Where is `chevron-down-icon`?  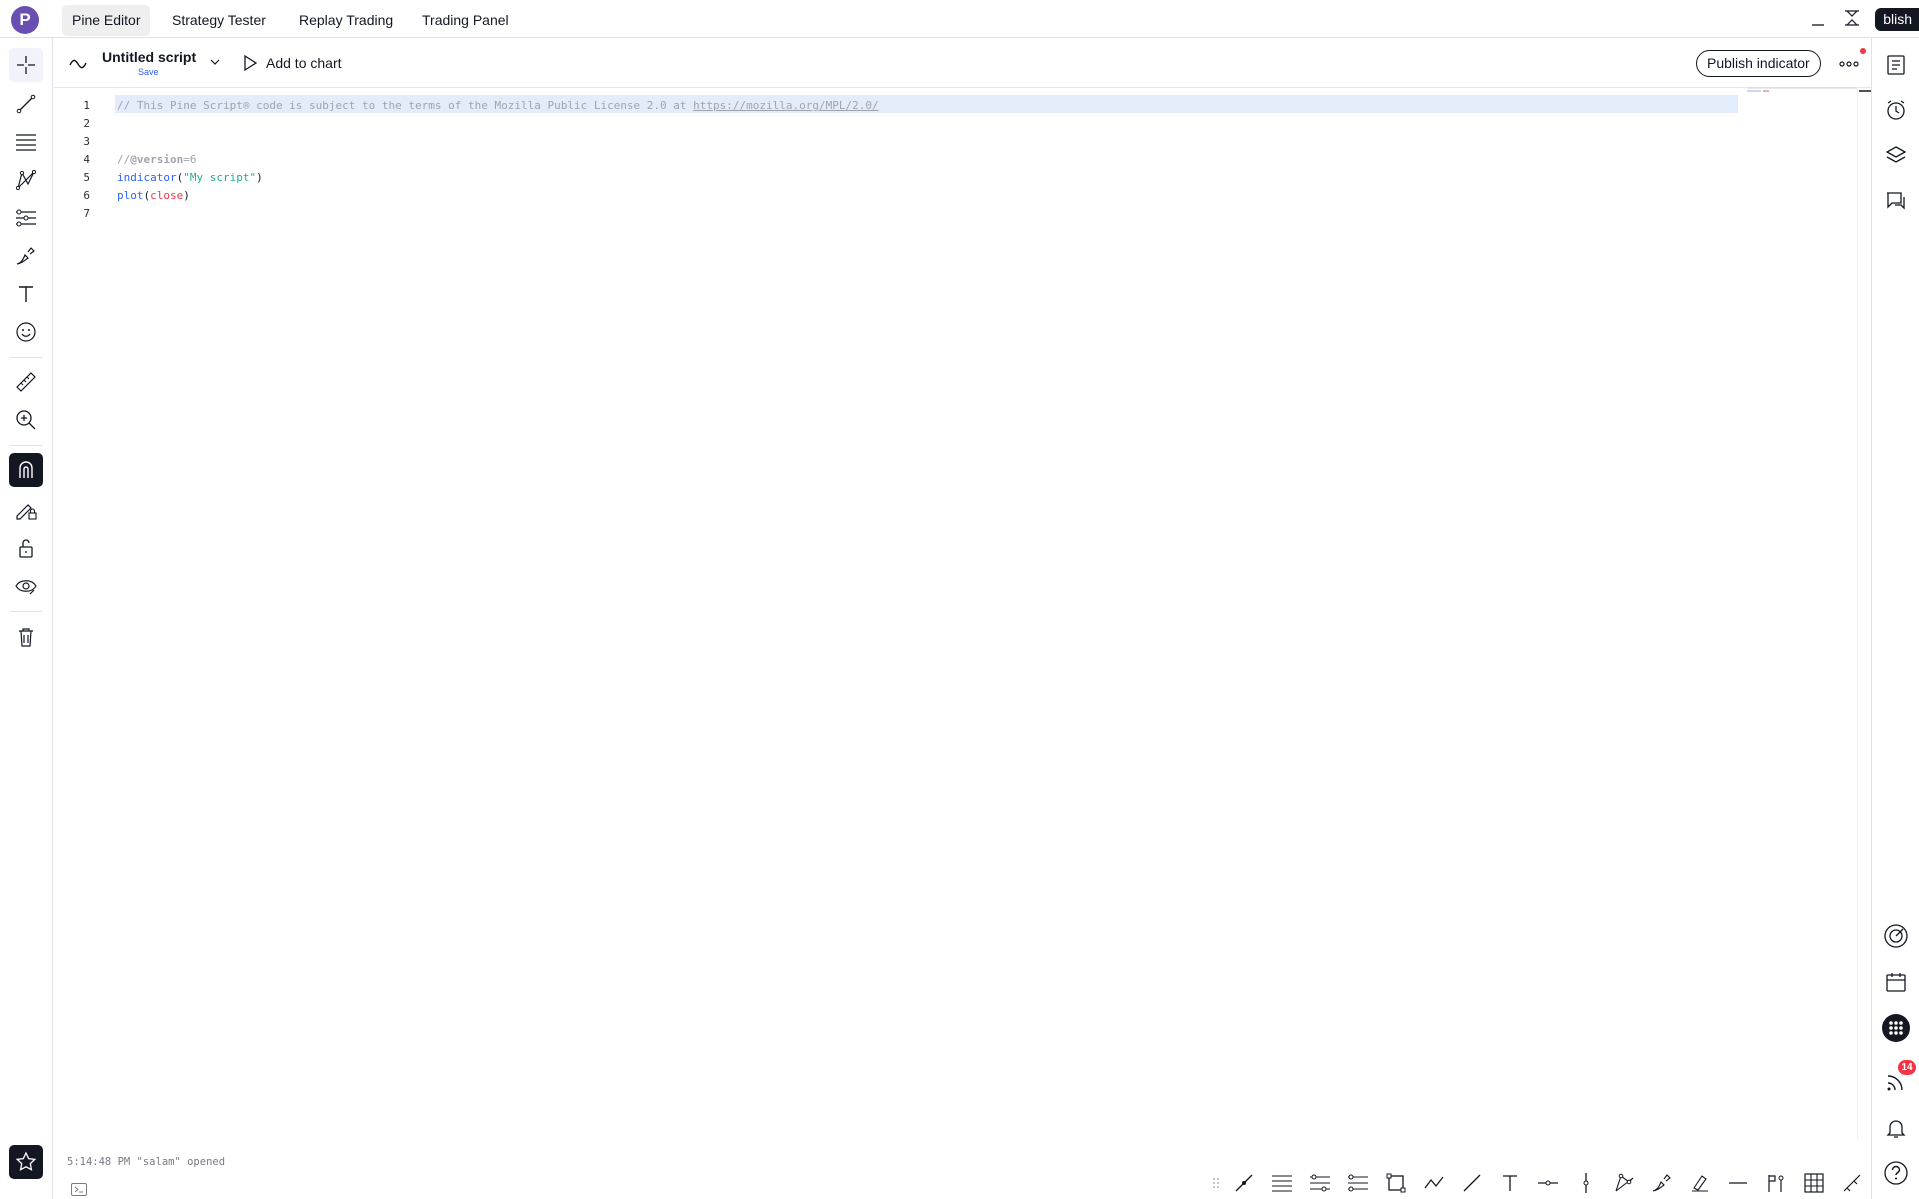 chevron-down-icon is located at coordinates (215, 62).